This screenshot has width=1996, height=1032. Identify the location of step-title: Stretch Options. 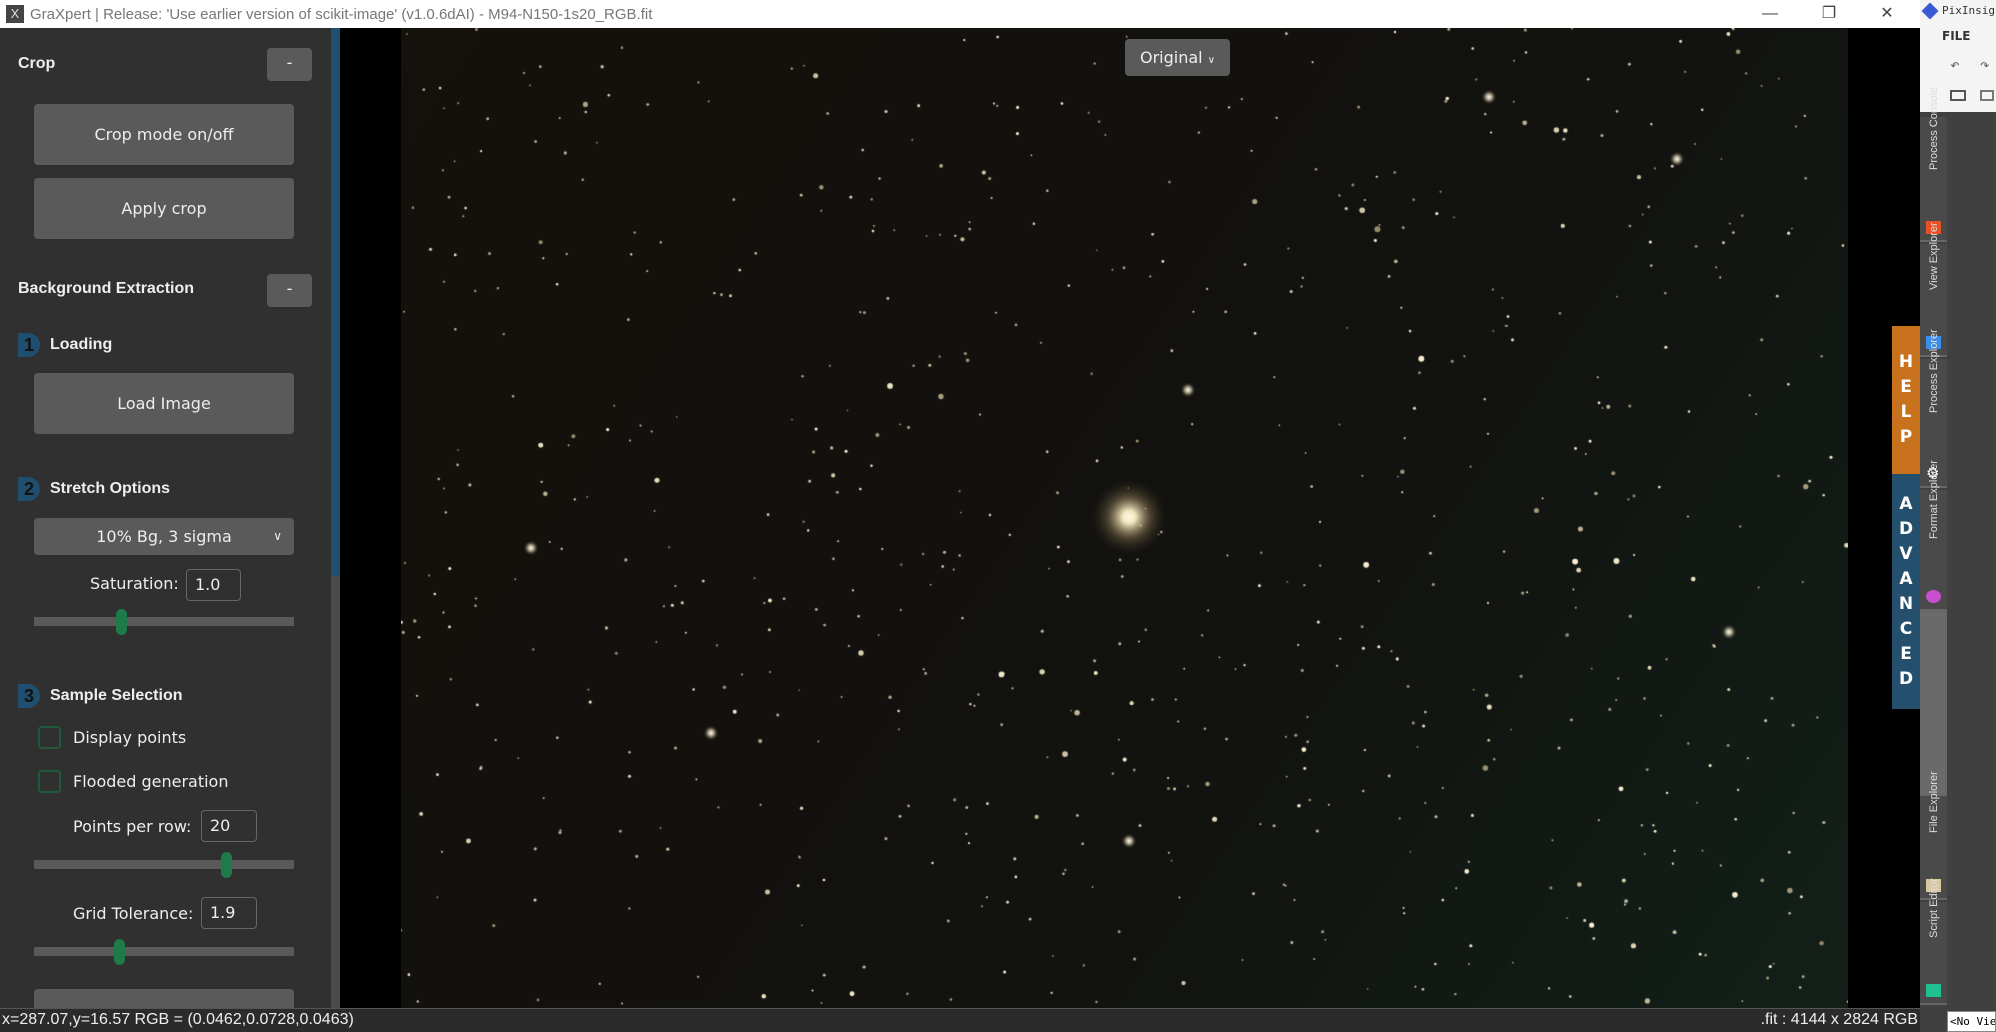
(110, 488).